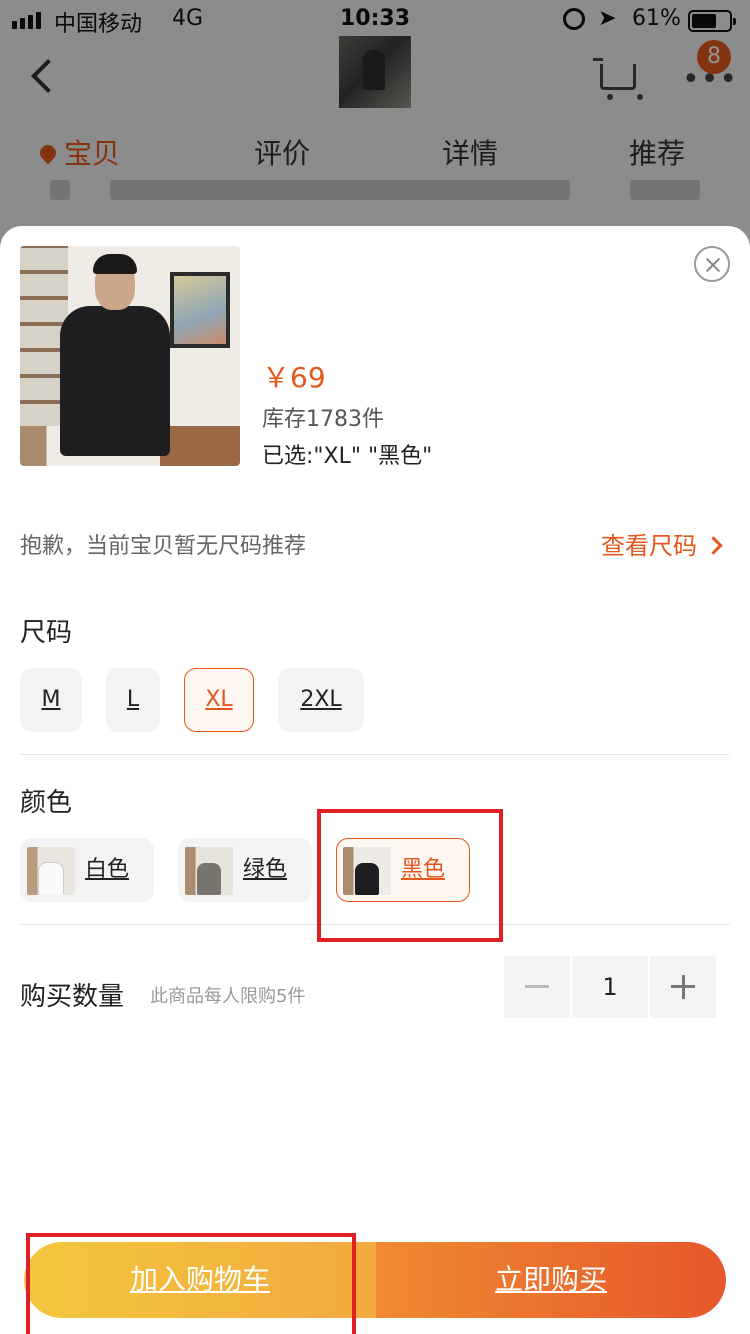 The width and height of the screenshot is (750, 1334). Describe the element at coordinates (713, 545) in the screenshot. I see `chevron-right-icon` at that location.